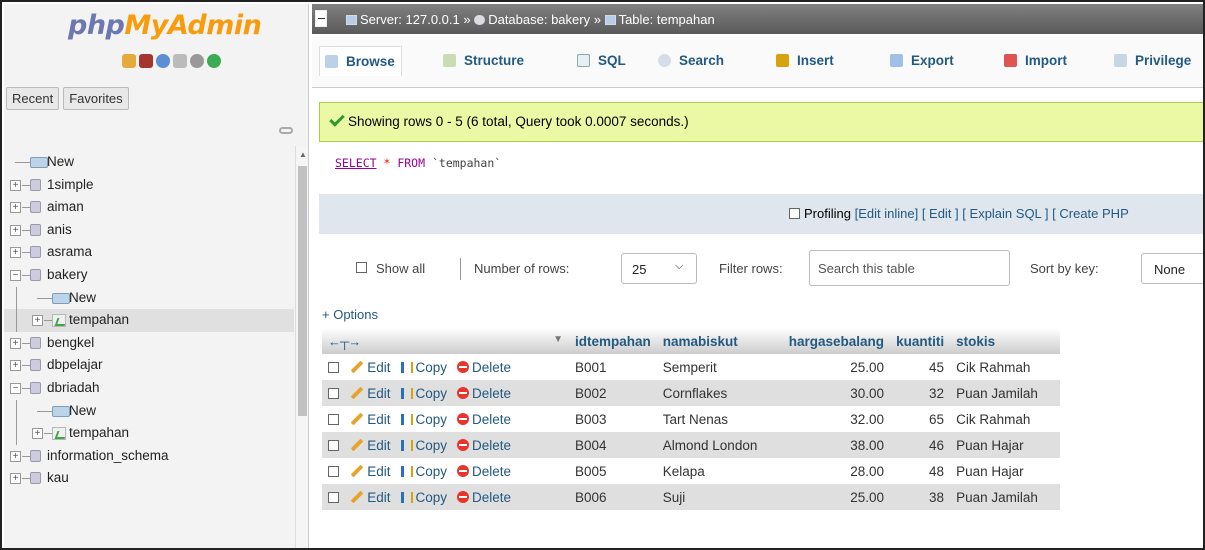  Describe the element at coordinates (836, 393) in the screenshot. I see `cell-hargasebalang: 30.00` at that location.